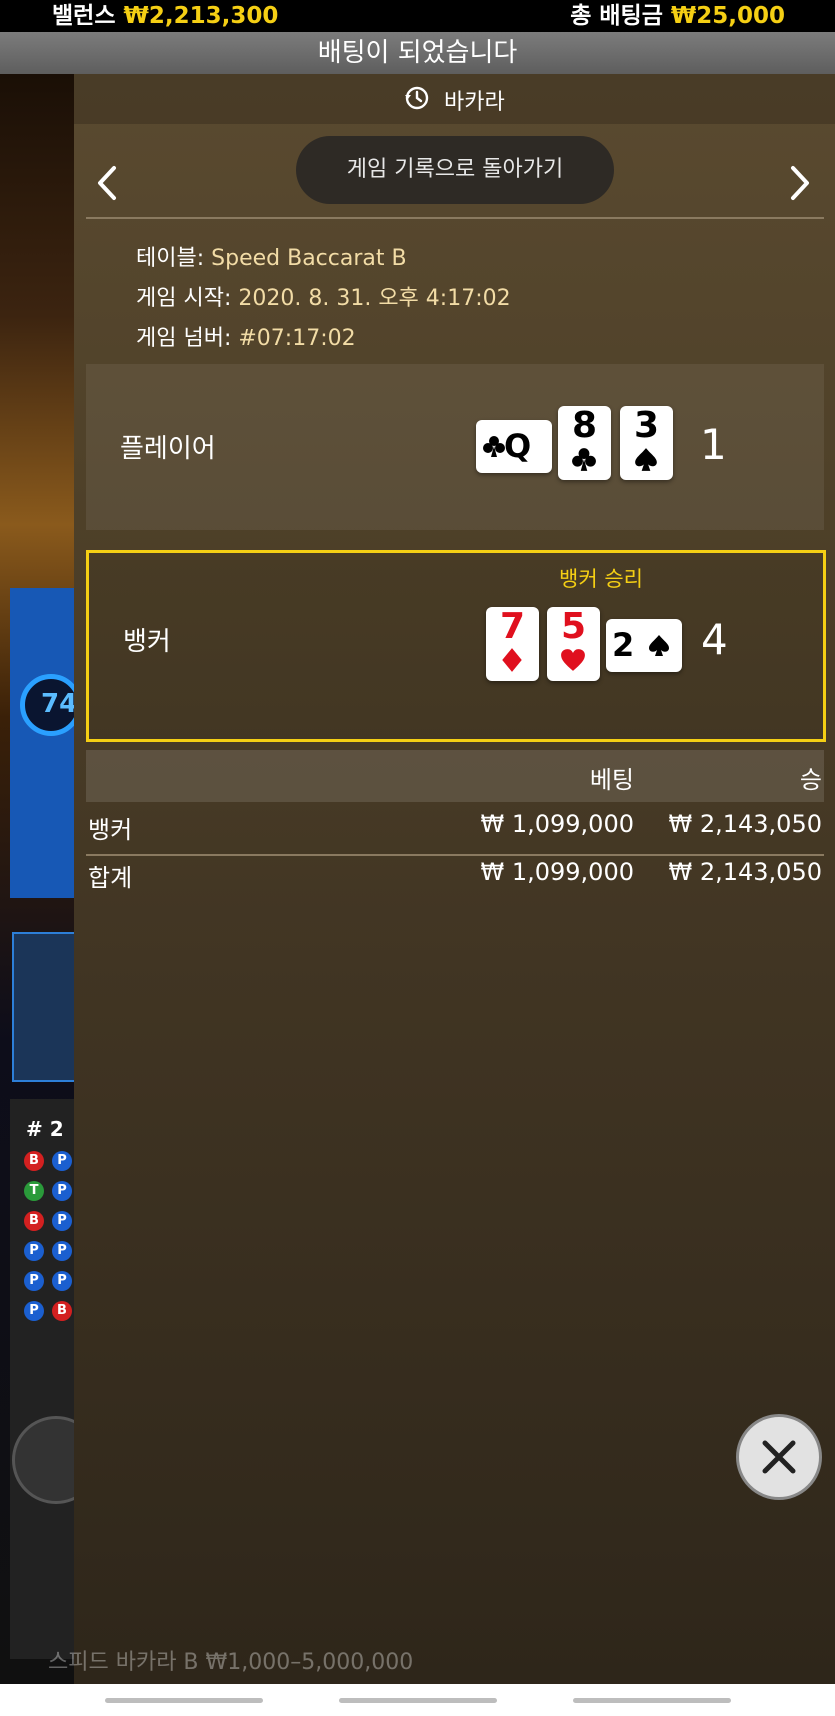 Image resolution: width=835 pixels, height=1716 pixels. I want to click on panel-header: 바카라, so click(454, 99).